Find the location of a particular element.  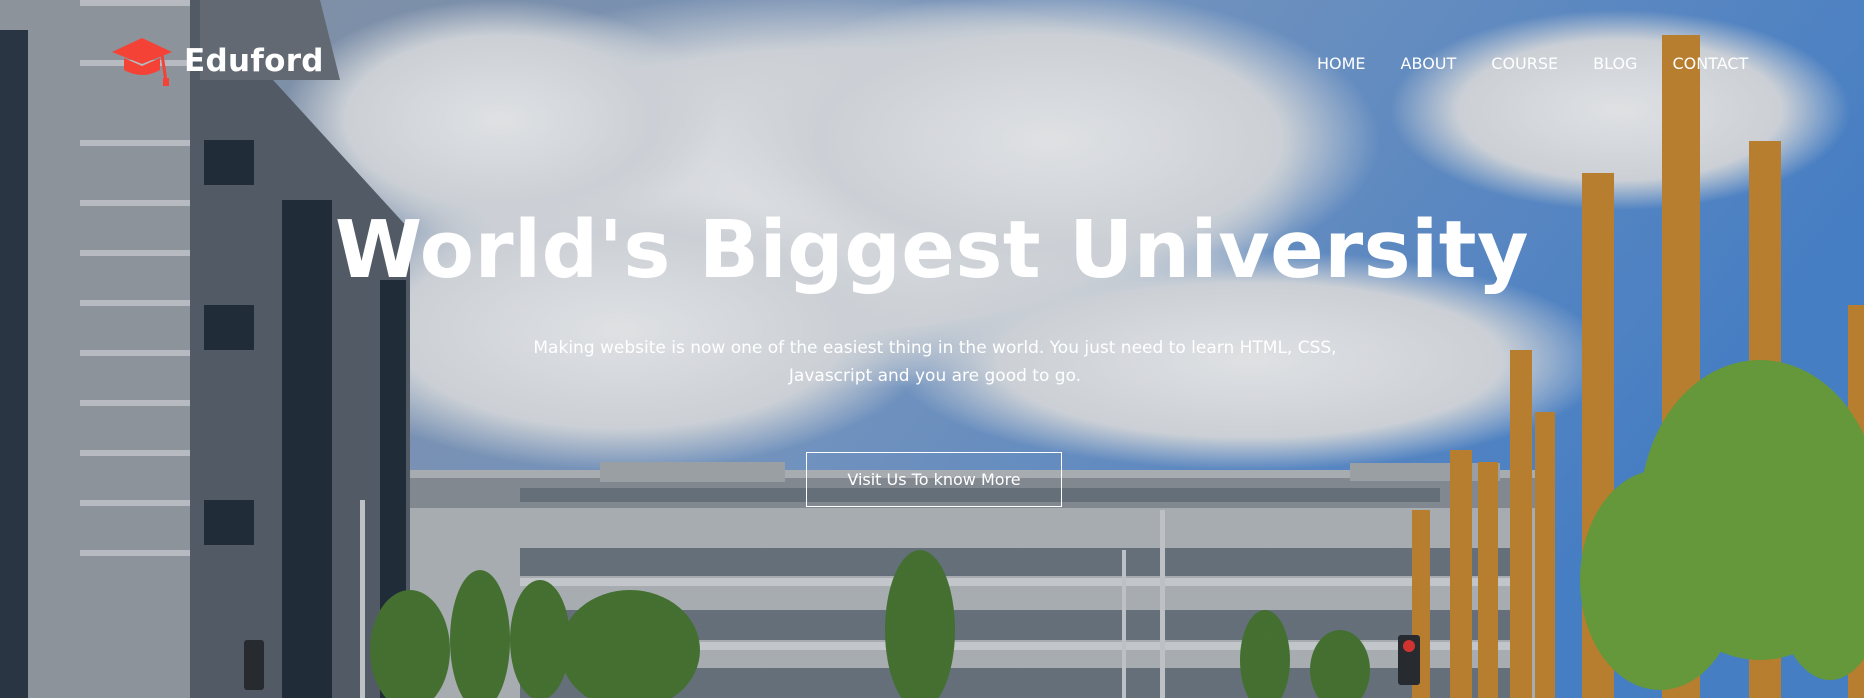

brand-logo: Eduford is located at coordinates (217, 61).